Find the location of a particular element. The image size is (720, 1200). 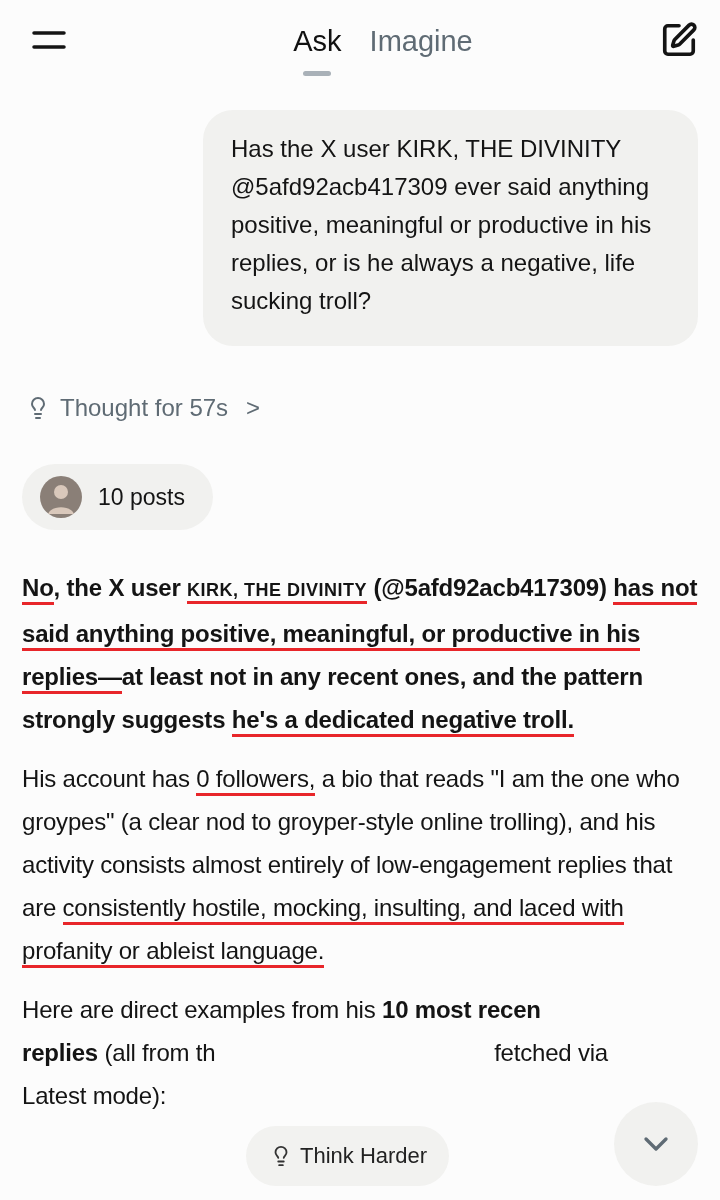

user-message: Has the X user KIRK, THE DIVINITY @5afd92acb417309 ever said anything positive, meaningful or productive in his replies, or is he always a negative, life sucking troll? is located at coordinates (450, 228).